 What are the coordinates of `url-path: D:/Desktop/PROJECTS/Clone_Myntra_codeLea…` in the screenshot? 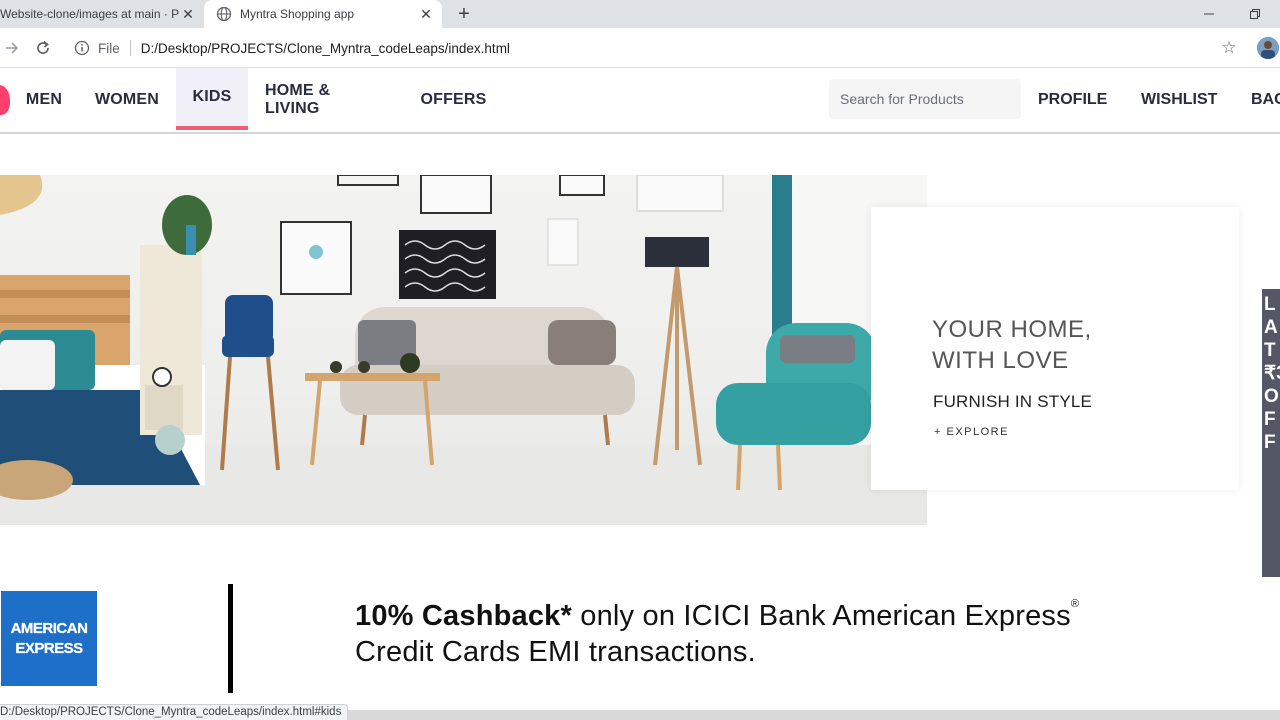 It's located at (325, 48).